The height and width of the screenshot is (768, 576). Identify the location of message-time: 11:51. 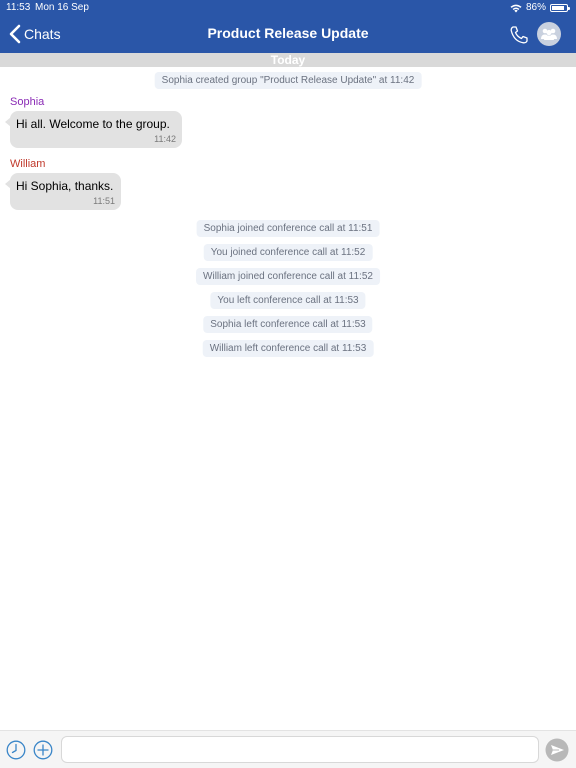
(104, 201).